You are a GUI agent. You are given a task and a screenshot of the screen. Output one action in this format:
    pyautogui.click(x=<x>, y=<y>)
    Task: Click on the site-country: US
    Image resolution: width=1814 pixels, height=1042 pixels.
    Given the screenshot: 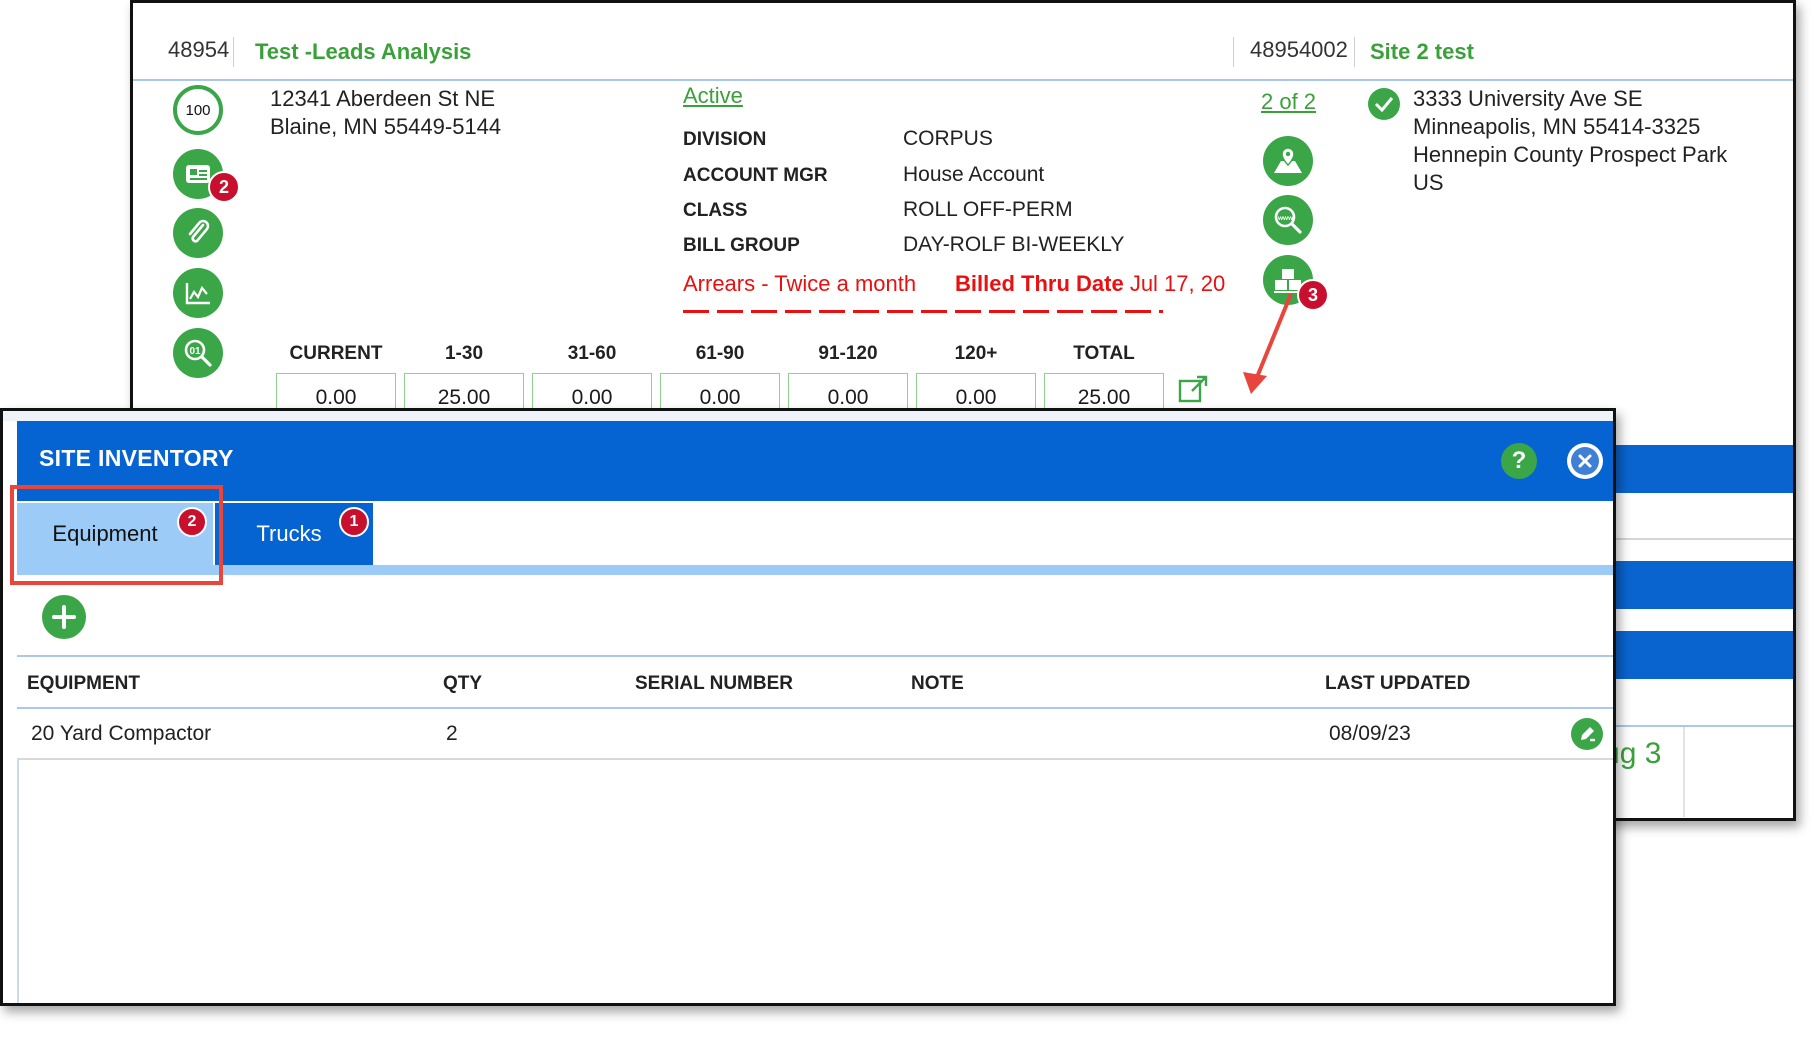 What is the action you would take?
    pyautogui.click(x=1428, y=182)
    